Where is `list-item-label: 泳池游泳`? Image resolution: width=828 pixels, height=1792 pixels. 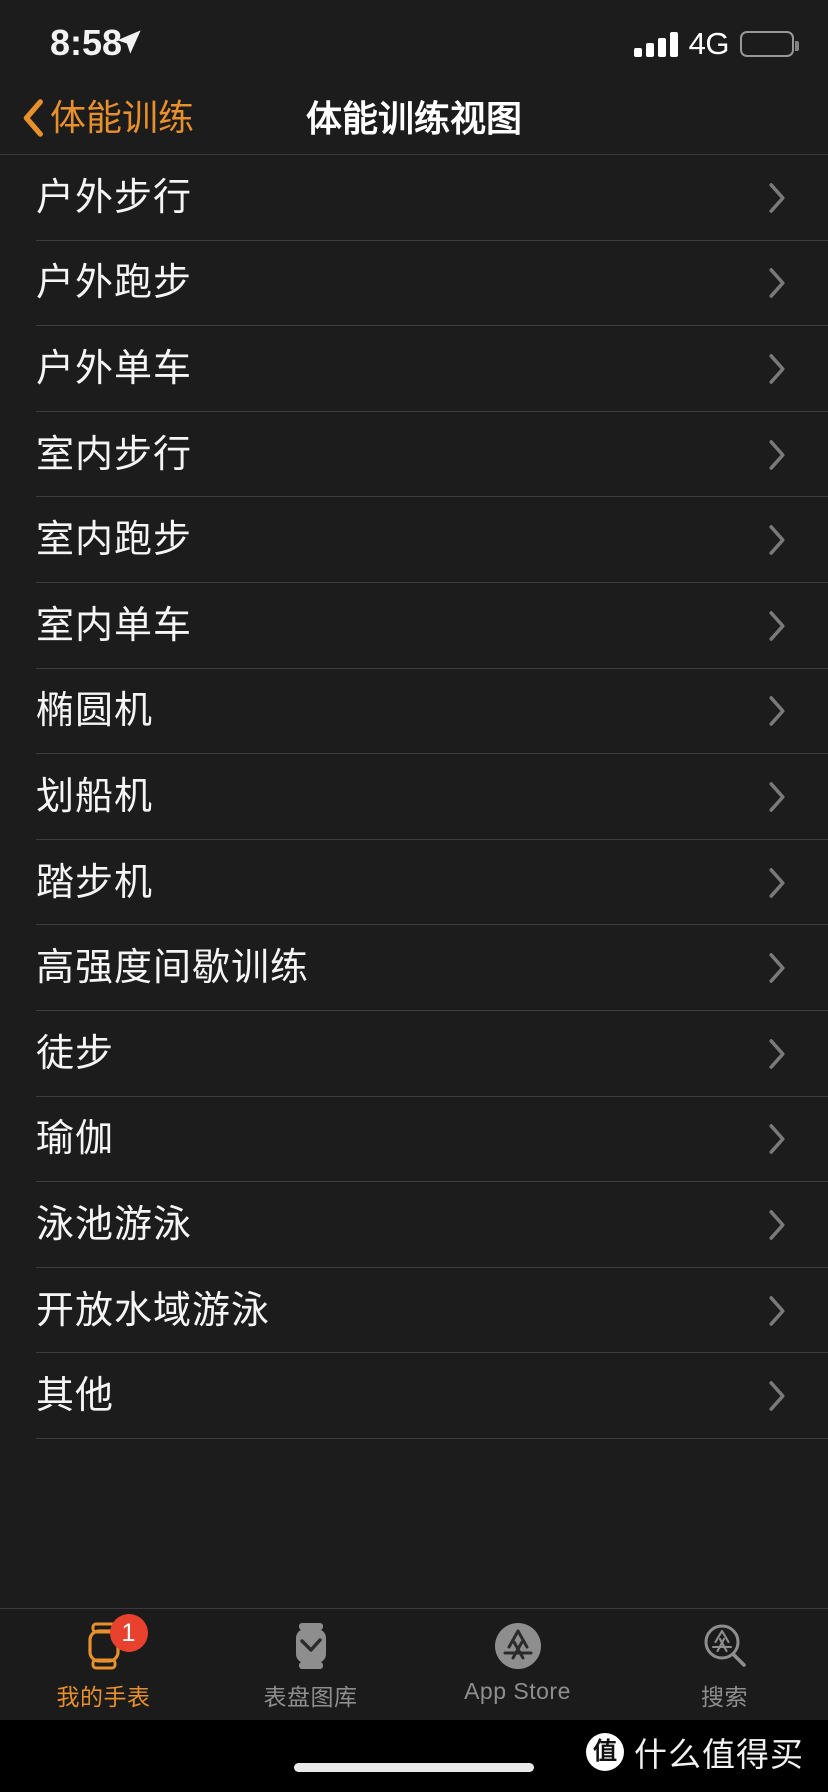 list-item-label: 泳池游泳 is located at coordinates (114, 1224).